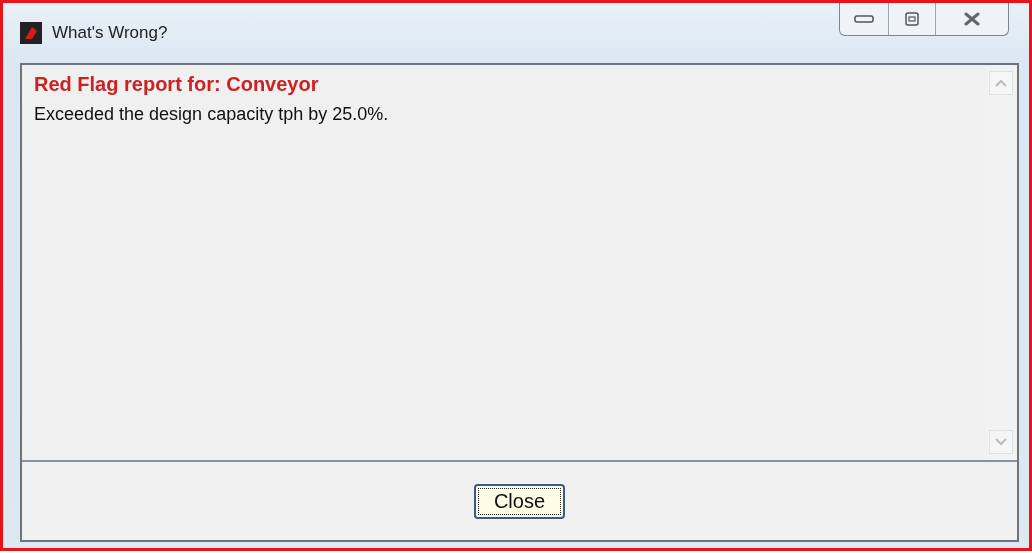  What do you see at coordinates (212, 114) in the screenshot?
I see `report-message: Exceeded the design capacity tph by 25.0%.` at bounding box center [212, 114].